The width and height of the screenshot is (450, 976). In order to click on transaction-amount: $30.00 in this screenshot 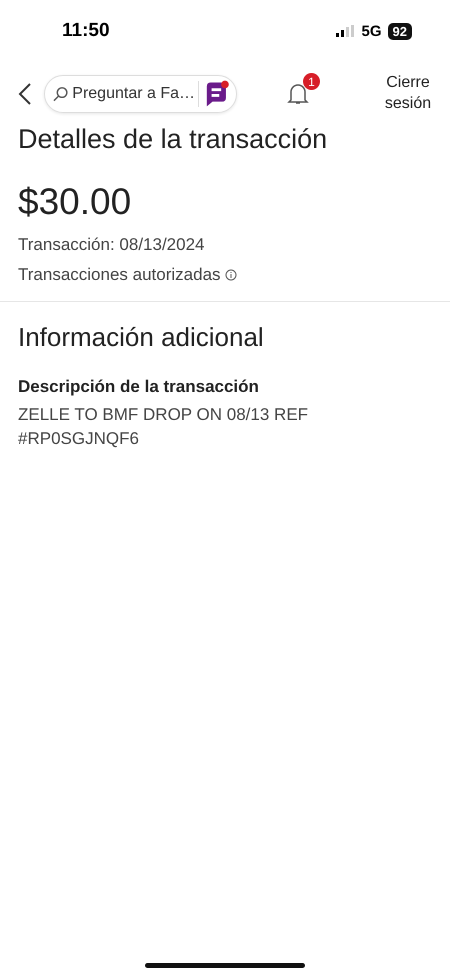, I will do `click(75, 202)`.